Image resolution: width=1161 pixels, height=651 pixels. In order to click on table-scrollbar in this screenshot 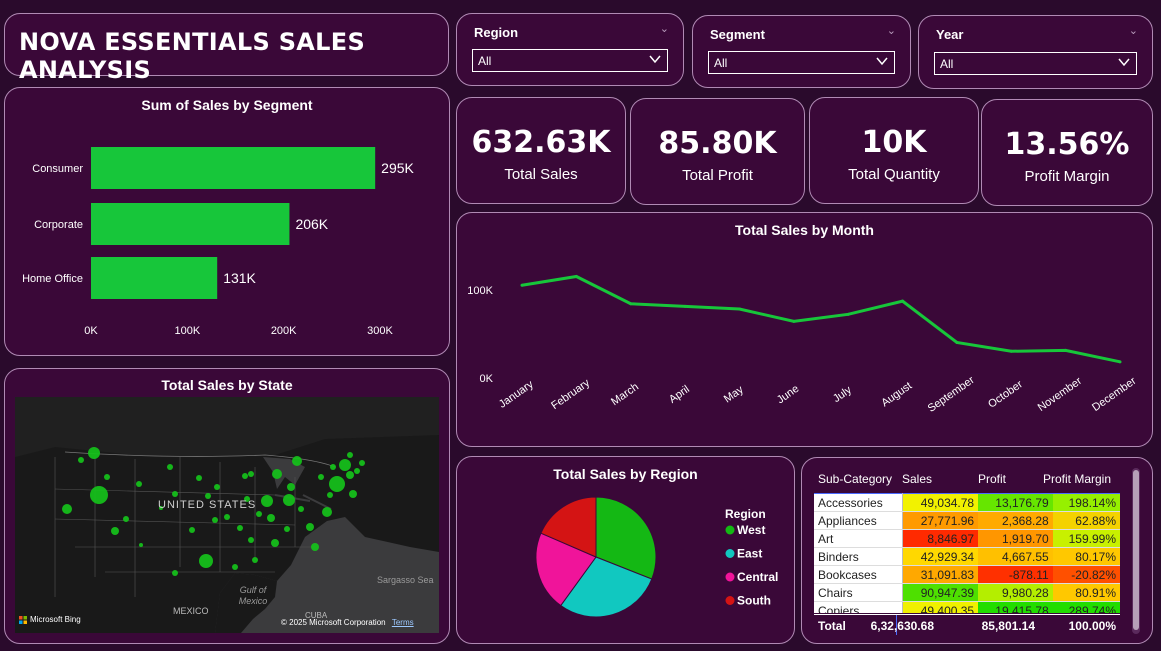, I will do `click(1136, 551)`.